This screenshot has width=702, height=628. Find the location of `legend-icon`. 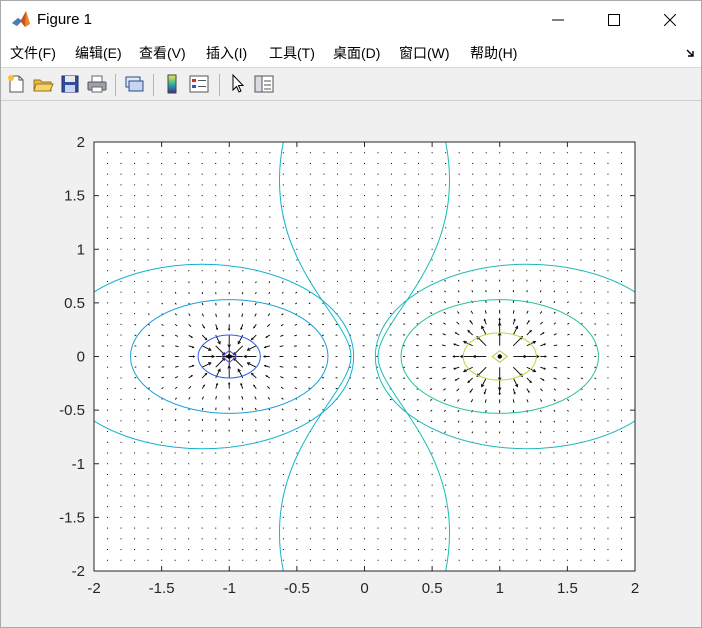

legend-icon is located at coordinates (199, 84).